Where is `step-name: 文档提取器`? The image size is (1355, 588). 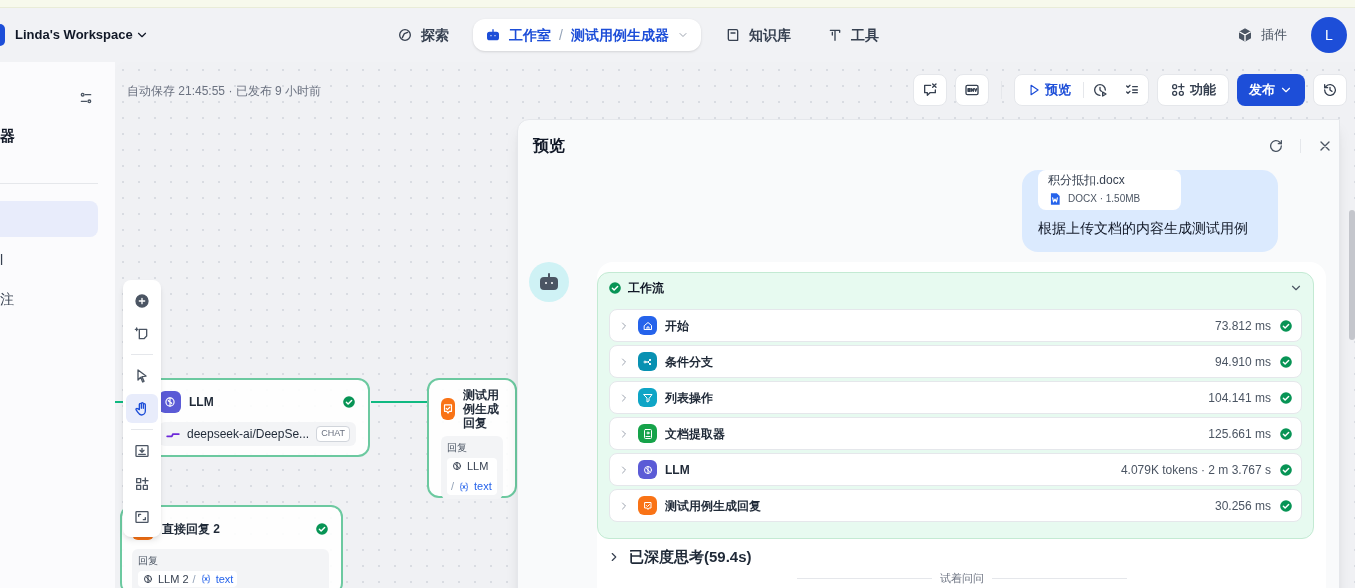
step-name: 文档提取器 is located at coordinates (695, 434).